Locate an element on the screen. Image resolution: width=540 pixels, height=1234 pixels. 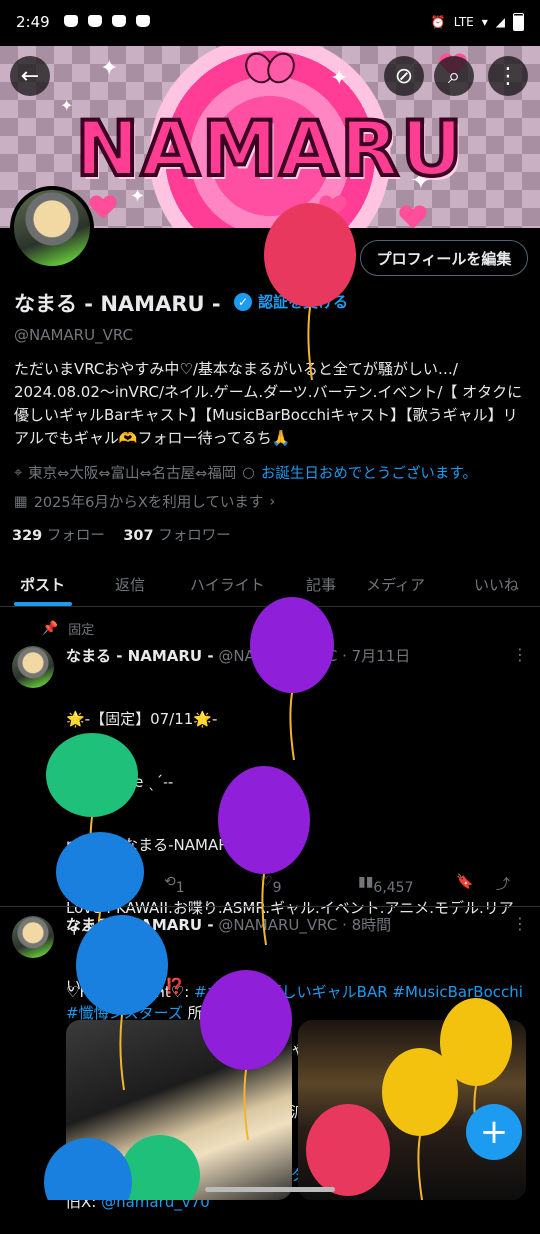
gesture-nav-bar is located at coordinates (270, 1189).